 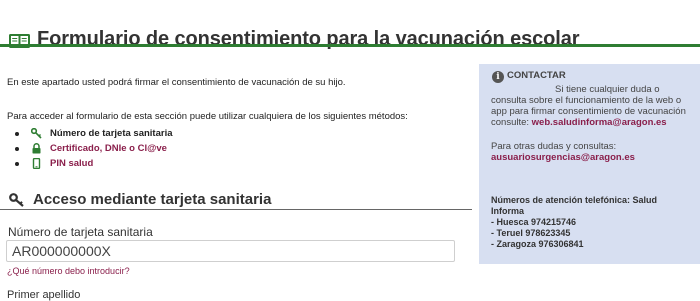 I want to click on phones-title-cont: Informa, so click(x=508, y=211).